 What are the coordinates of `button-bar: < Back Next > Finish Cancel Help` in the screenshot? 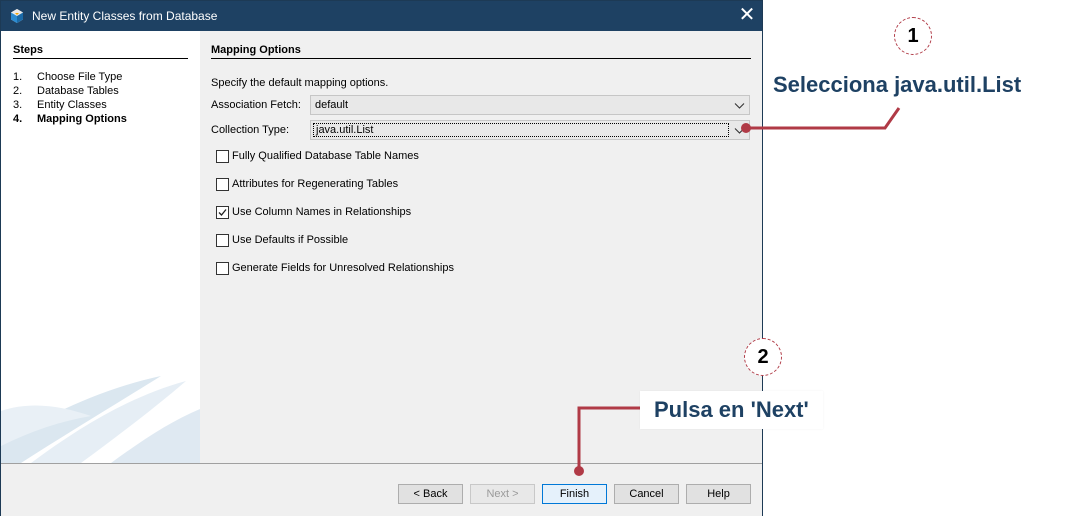 It's located at (381, 489).